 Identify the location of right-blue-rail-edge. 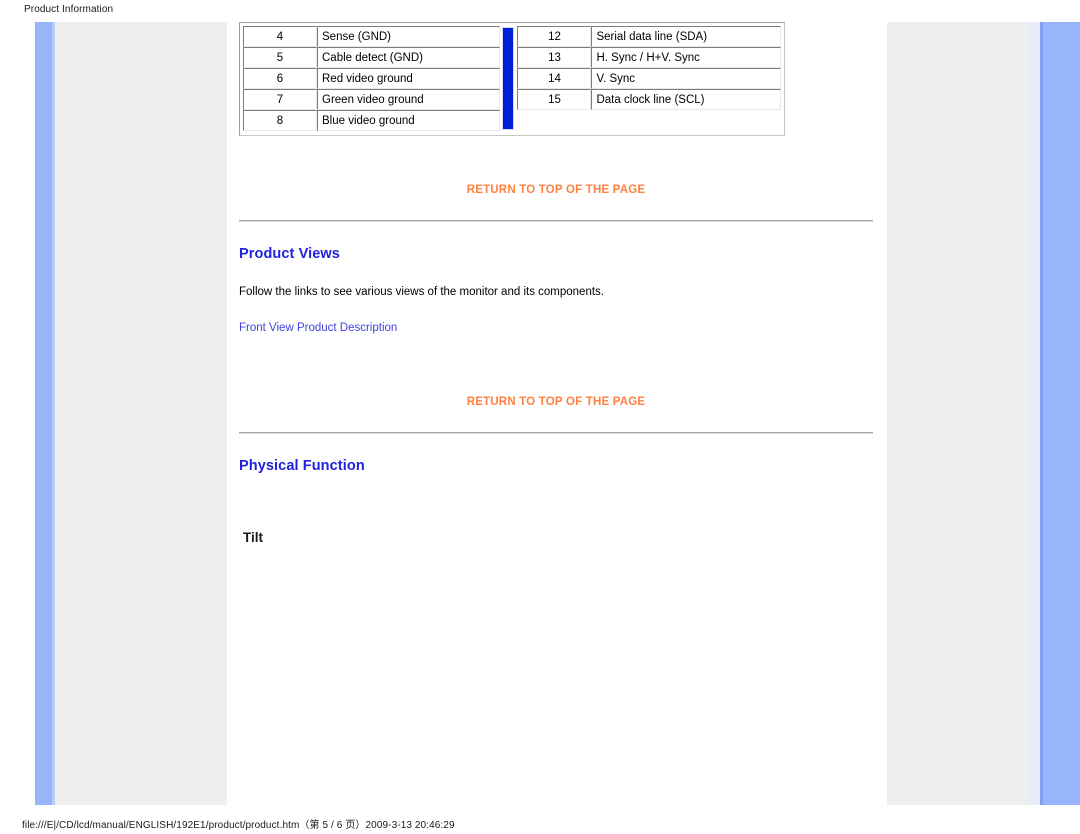
(1041, 413).